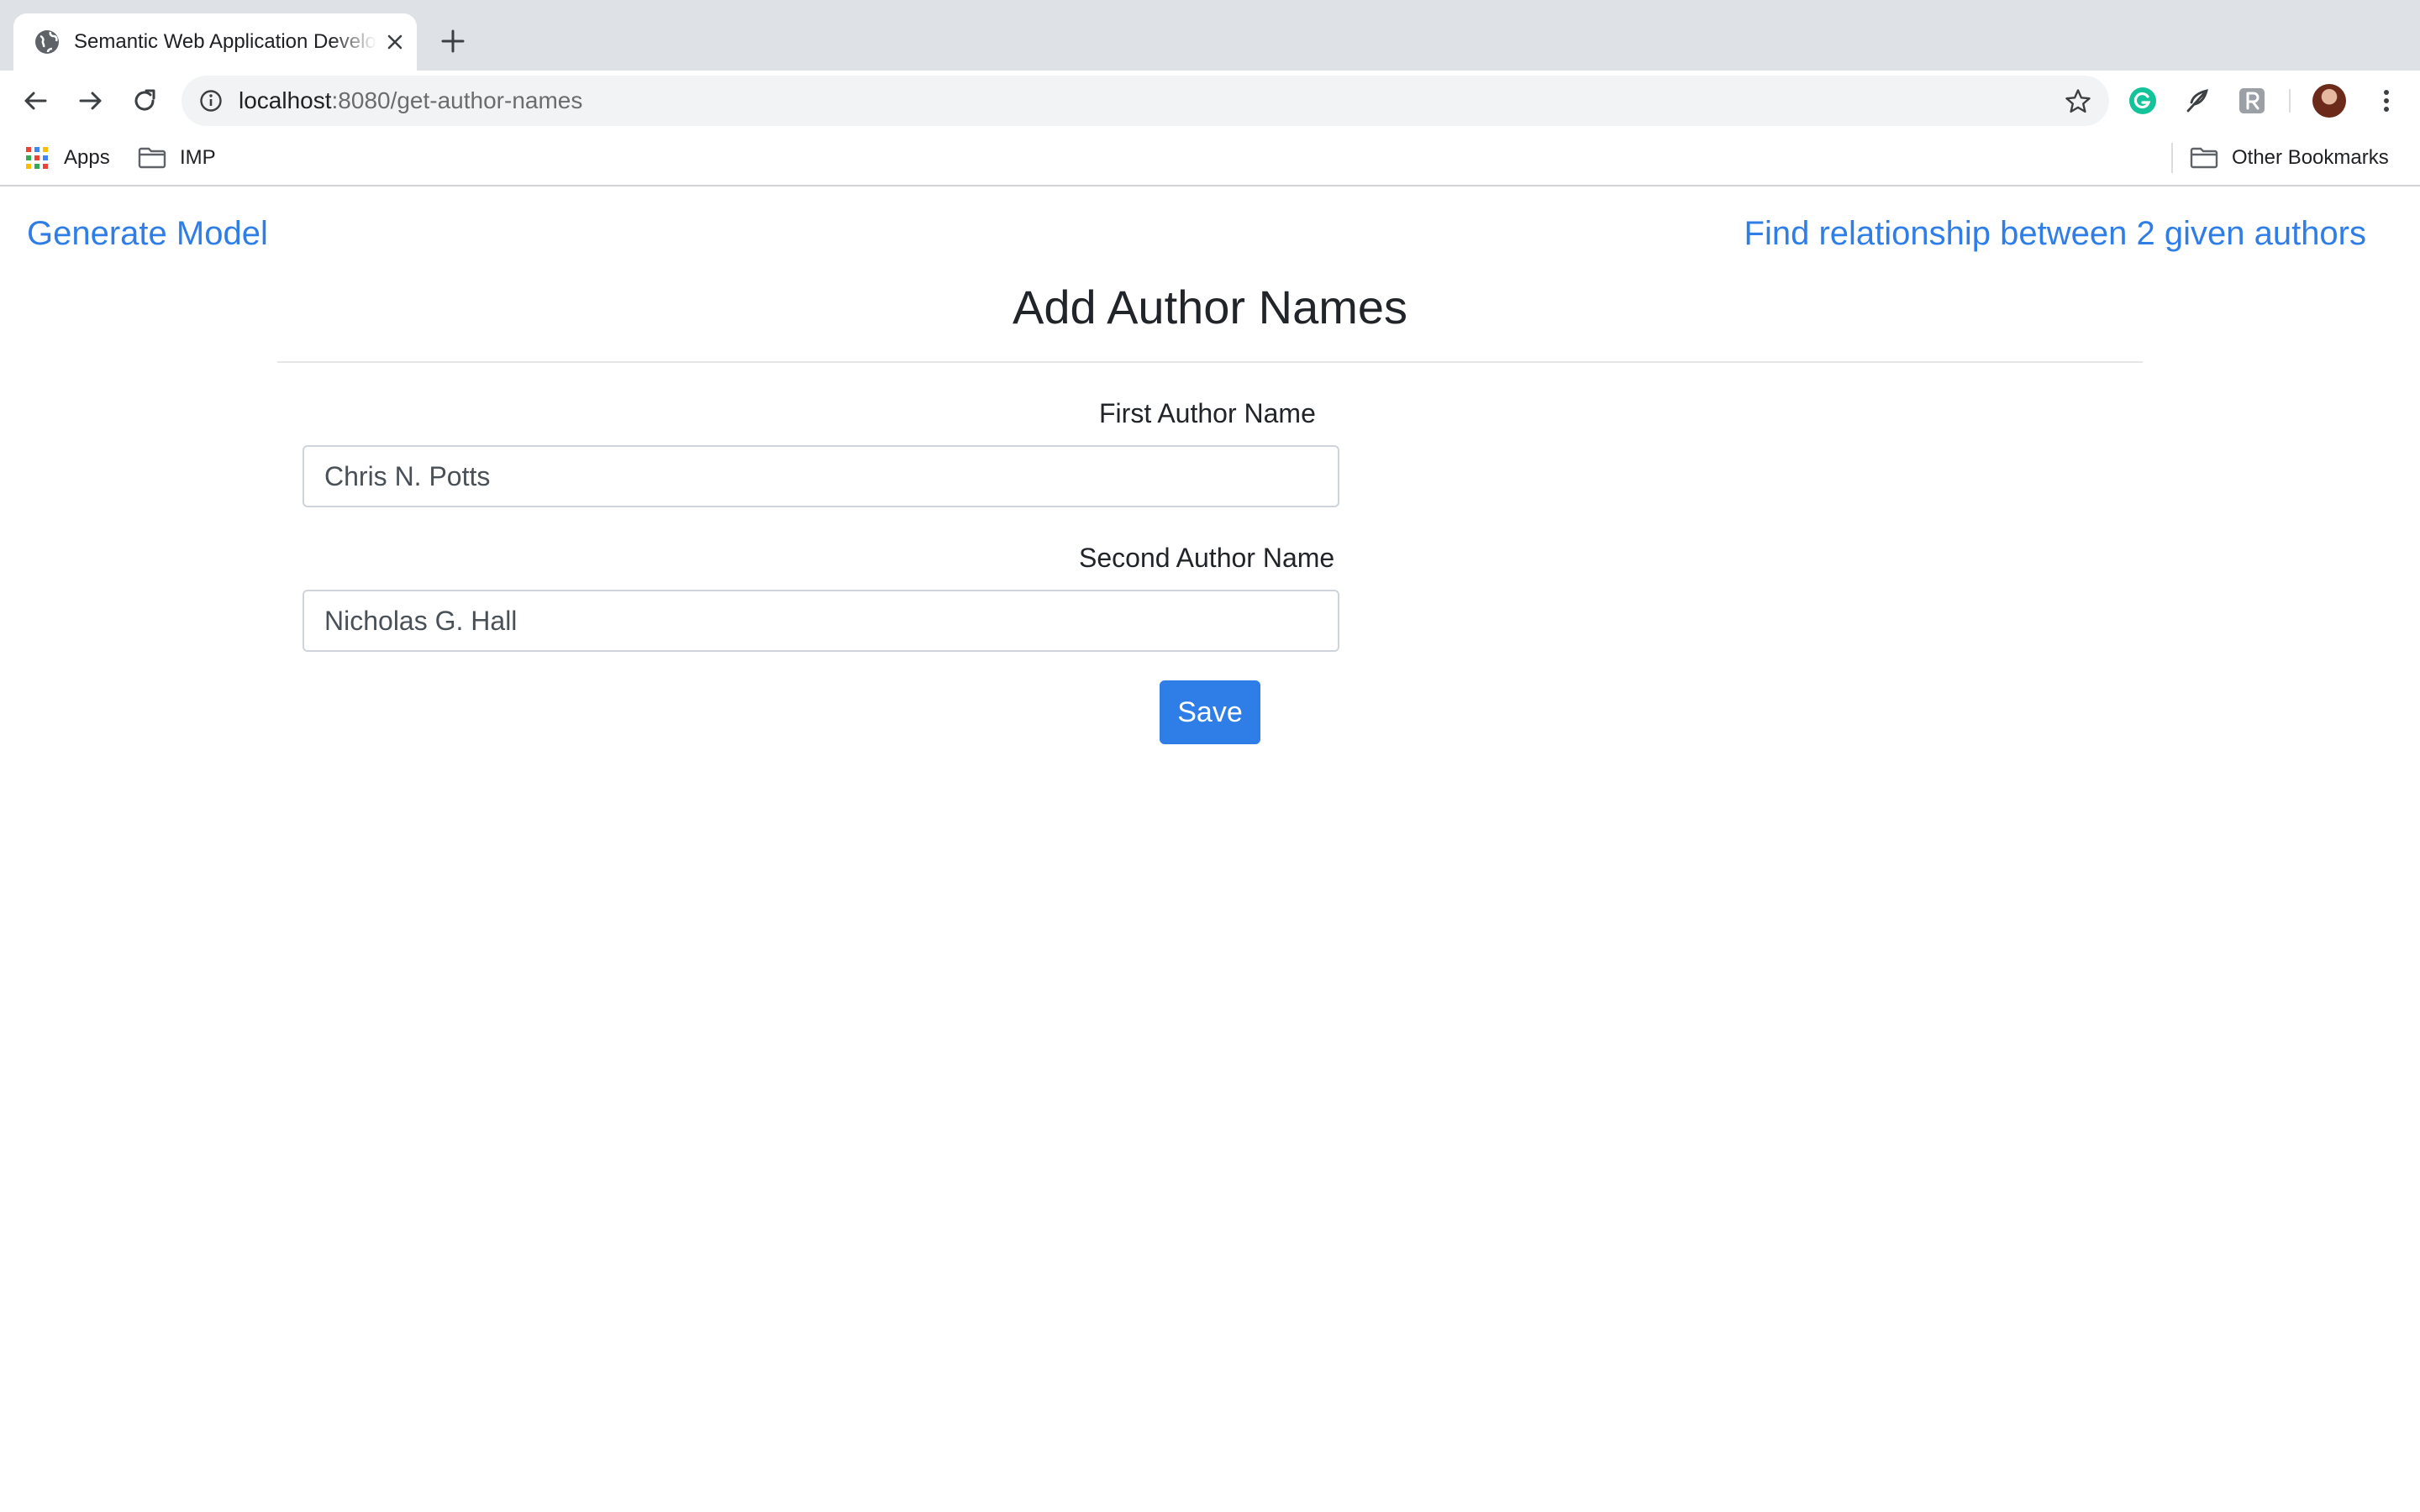 The height and width of the screenshot is (1512, 2420). What do you see at coordinates (2329, 101) in the screenshot?
I see `profile-avatar` at bounding box center [2329, 101].